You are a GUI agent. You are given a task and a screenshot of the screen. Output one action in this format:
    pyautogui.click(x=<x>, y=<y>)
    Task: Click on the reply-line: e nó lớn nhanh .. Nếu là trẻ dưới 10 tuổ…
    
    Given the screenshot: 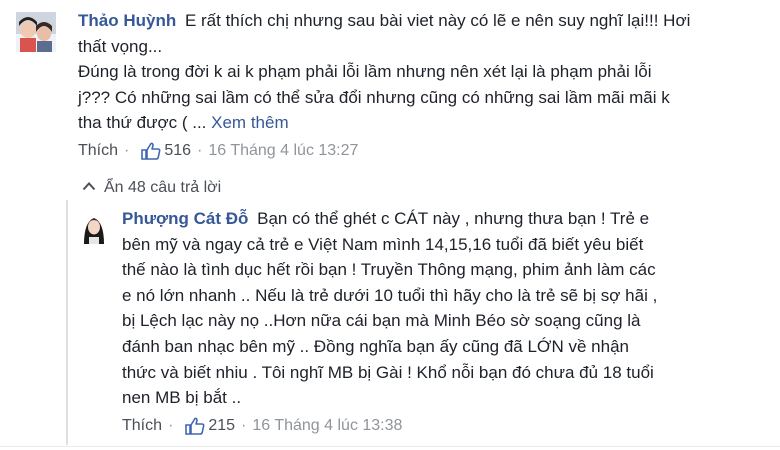 What is the action you would take?
    pyautogui.click(x=390, y=295)
    